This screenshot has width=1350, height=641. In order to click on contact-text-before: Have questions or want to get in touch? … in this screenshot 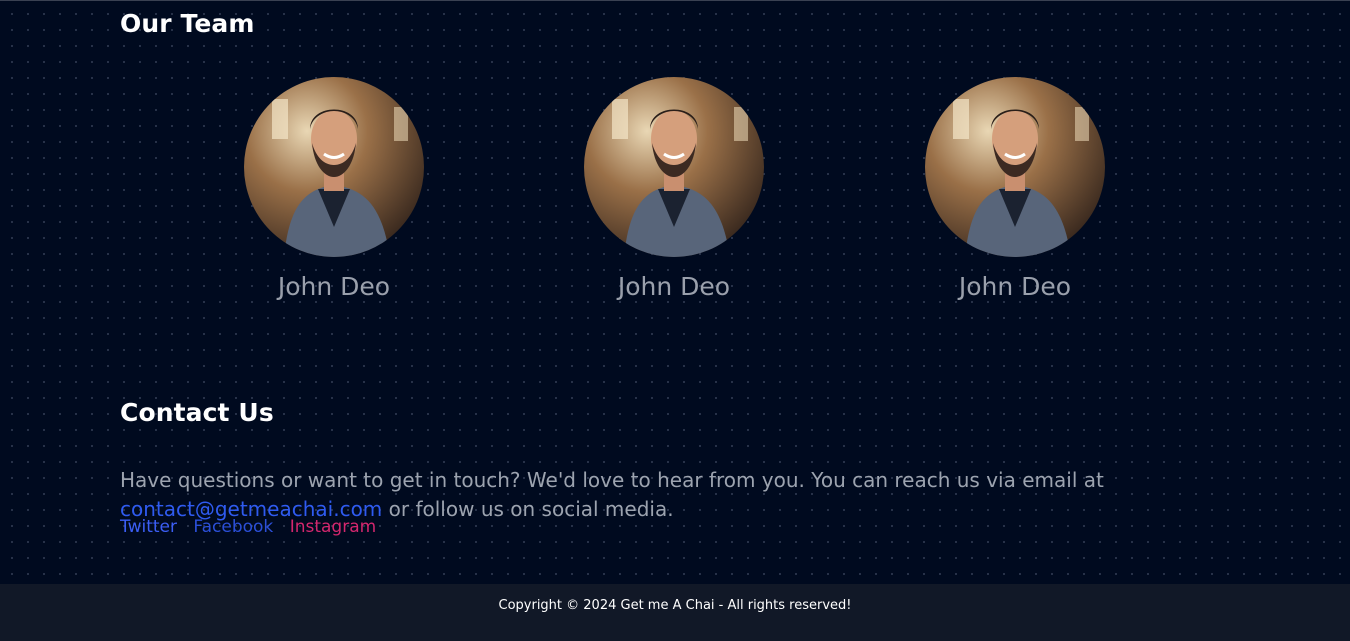, I will do `click(612, 480)`.